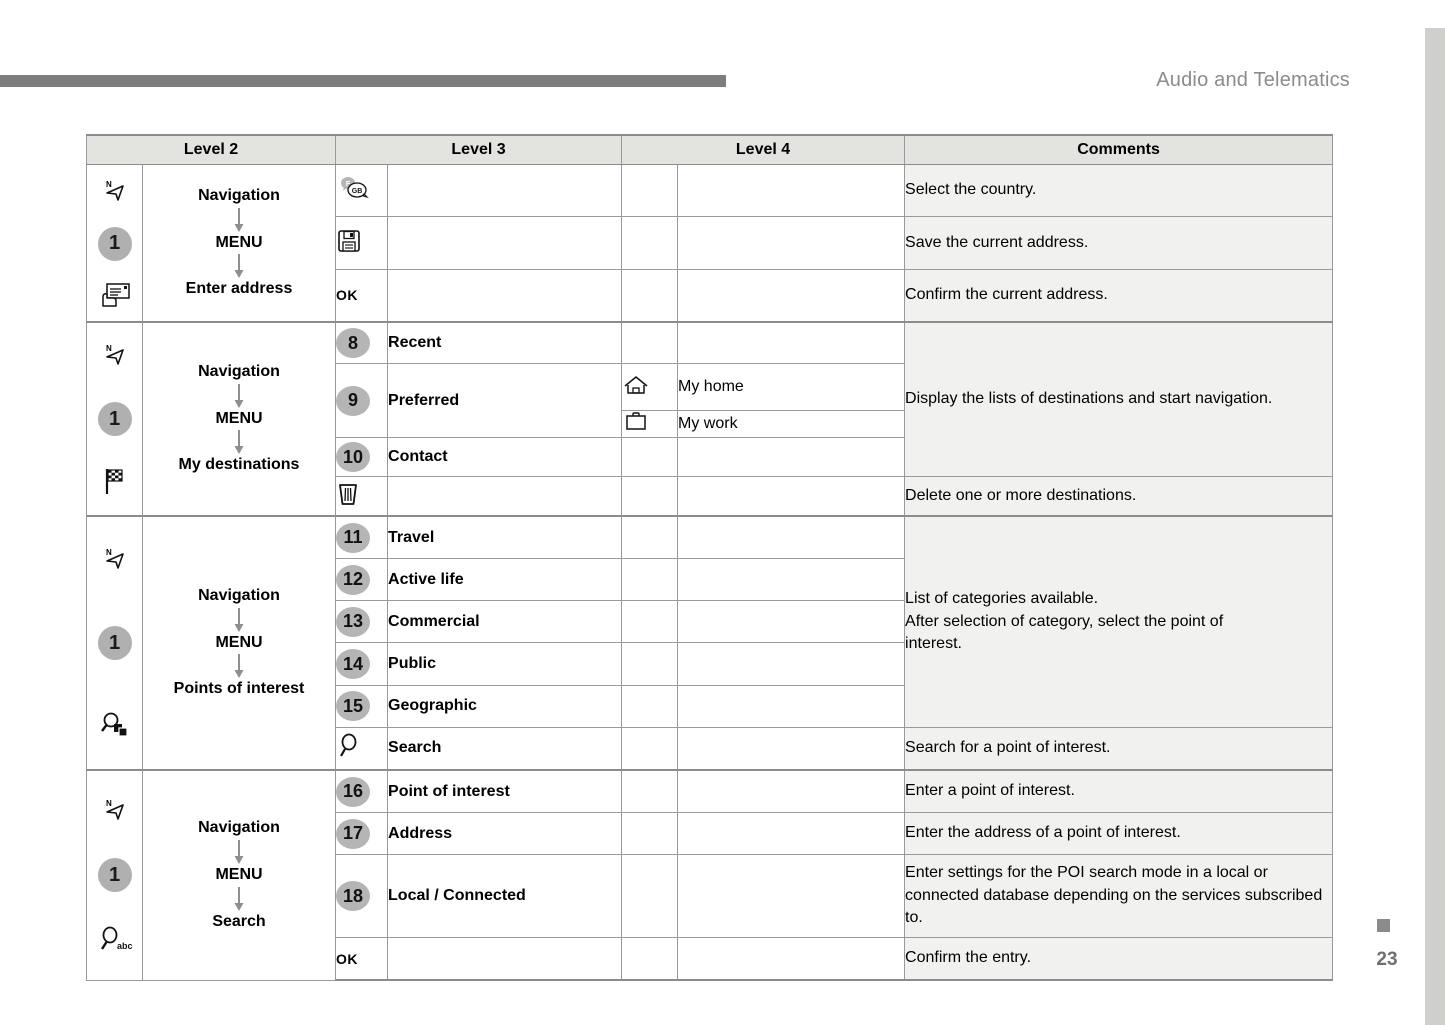 This screenshot has height=1025, width=1445. What do you see at coordinates (791, 387) in the screenshot?
I see `level4-label-my-home: My home` at bounding box center [791, 387].